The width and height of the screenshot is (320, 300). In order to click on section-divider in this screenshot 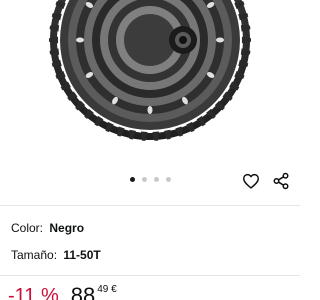, I will do `click(150, 205)`.